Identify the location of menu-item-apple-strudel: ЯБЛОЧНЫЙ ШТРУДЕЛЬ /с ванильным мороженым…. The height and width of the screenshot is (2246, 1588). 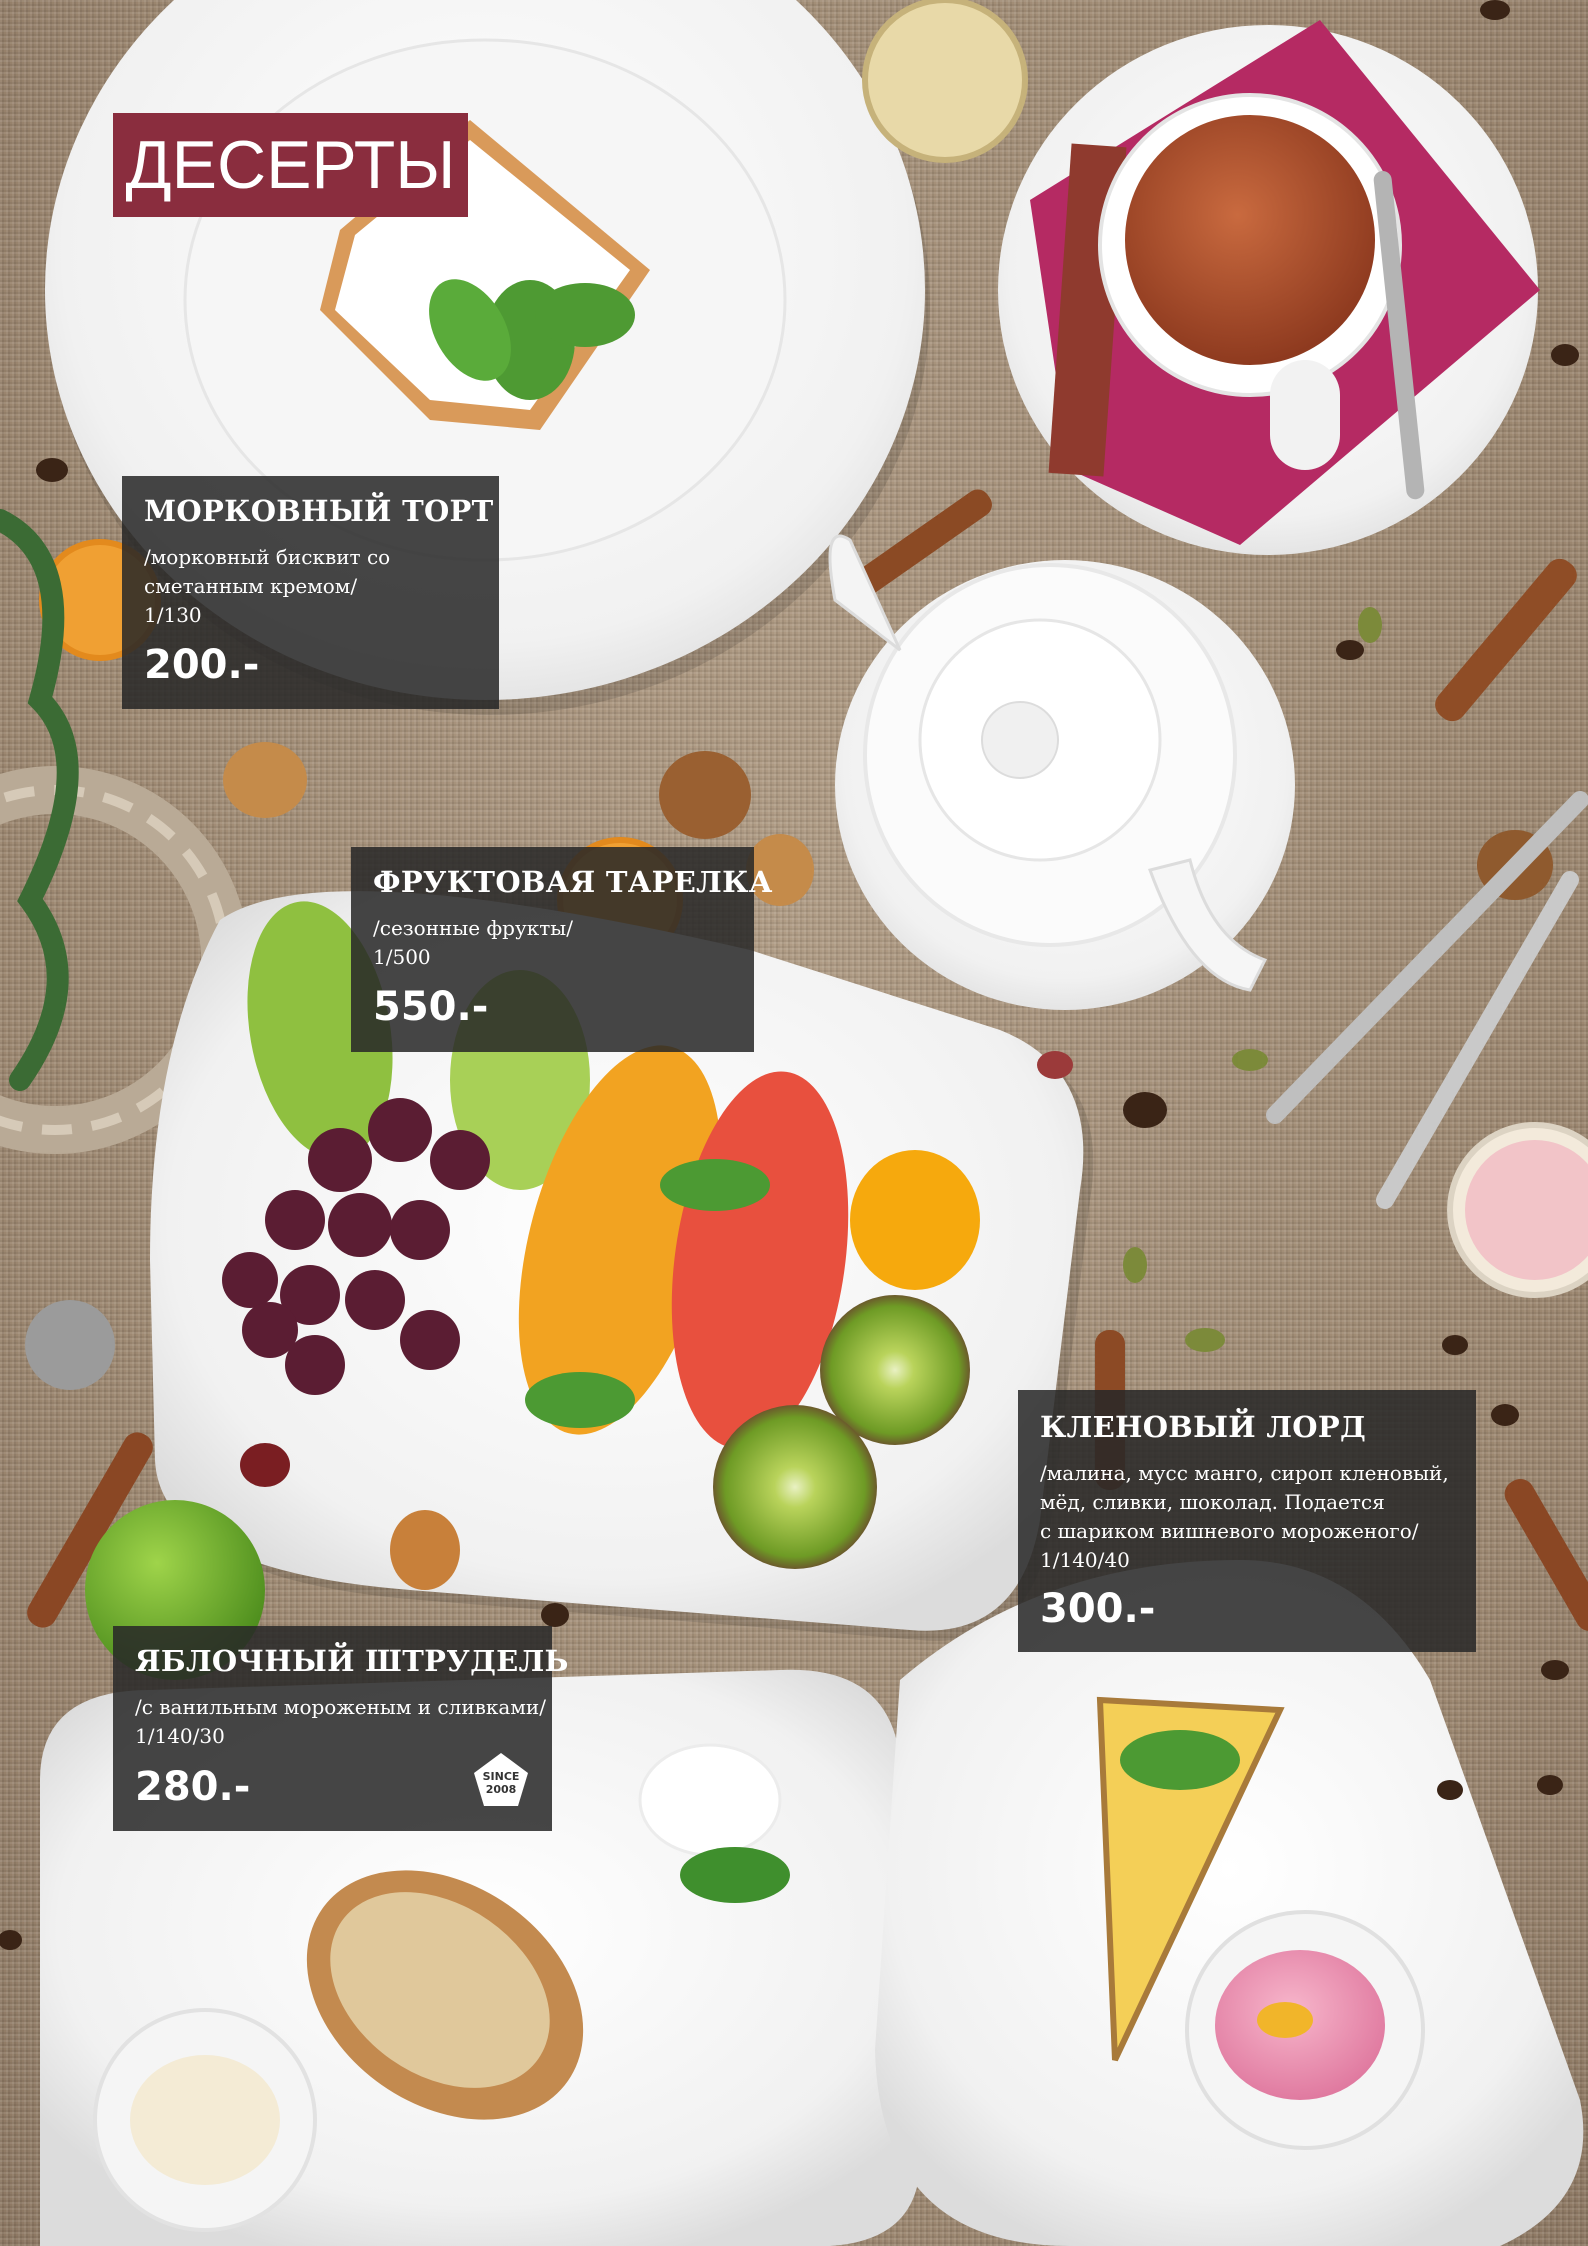
(340, 1728).